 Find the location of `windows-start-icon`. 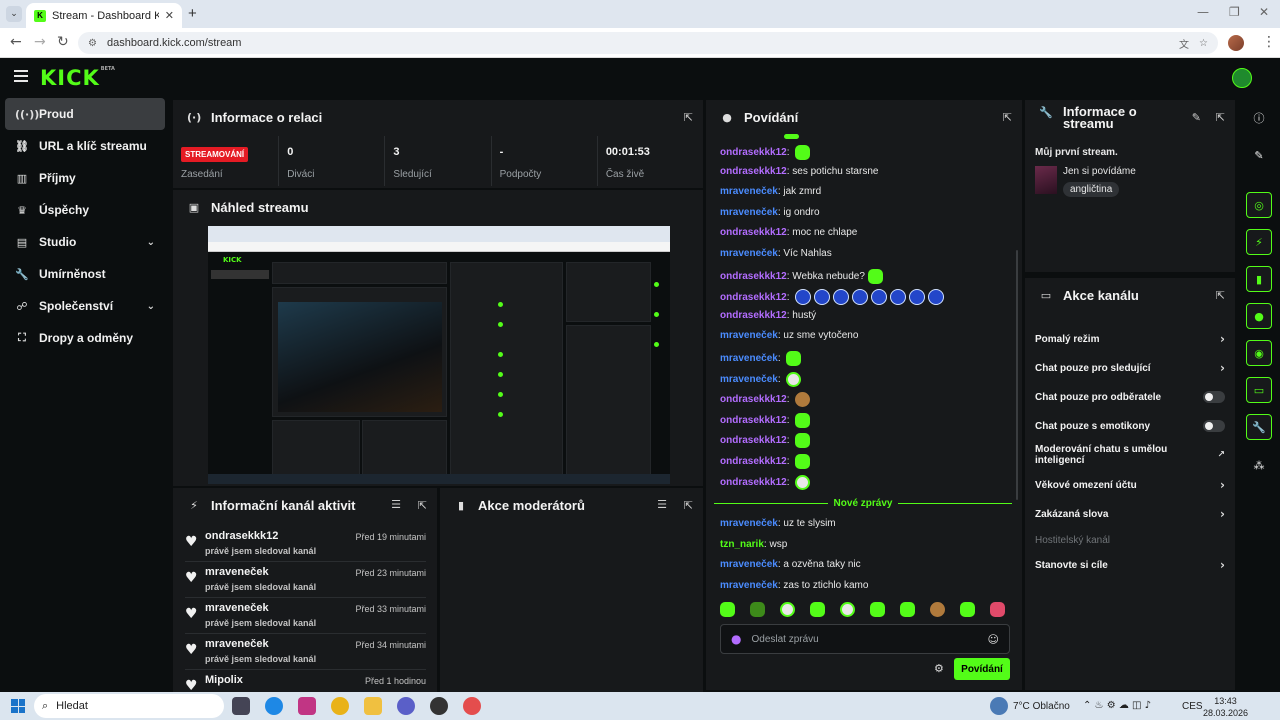

windows-start-icon is located at coordinates (18, 706).